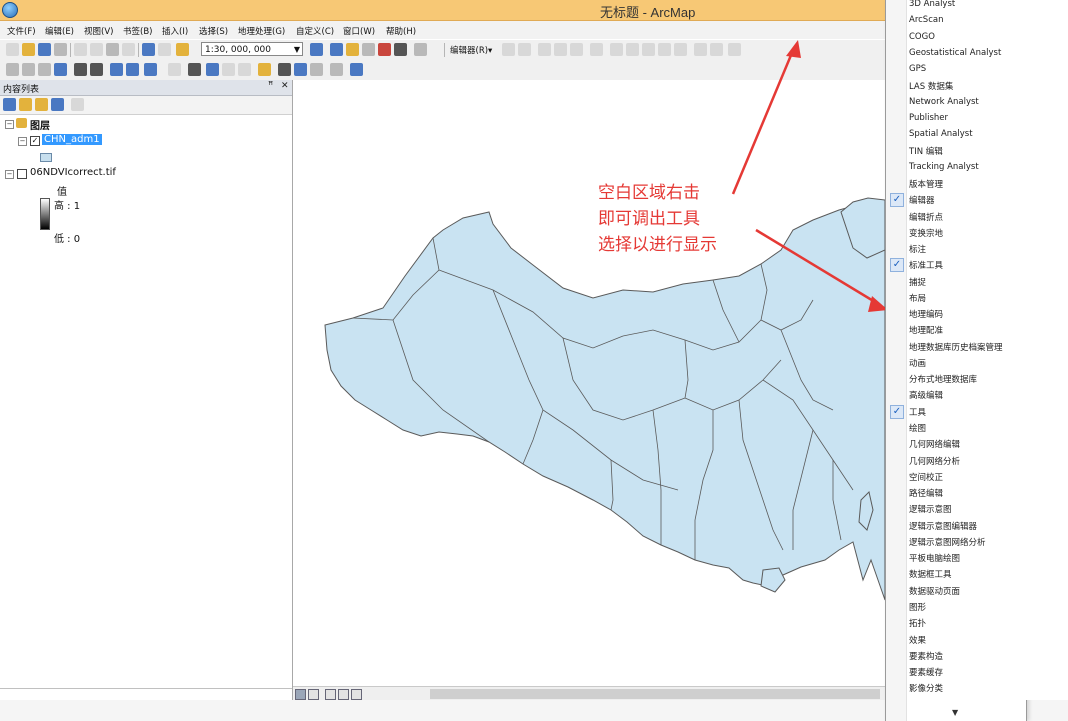  I want to click on menu-entry-label: 数据驱动页面, so click(935, 591).